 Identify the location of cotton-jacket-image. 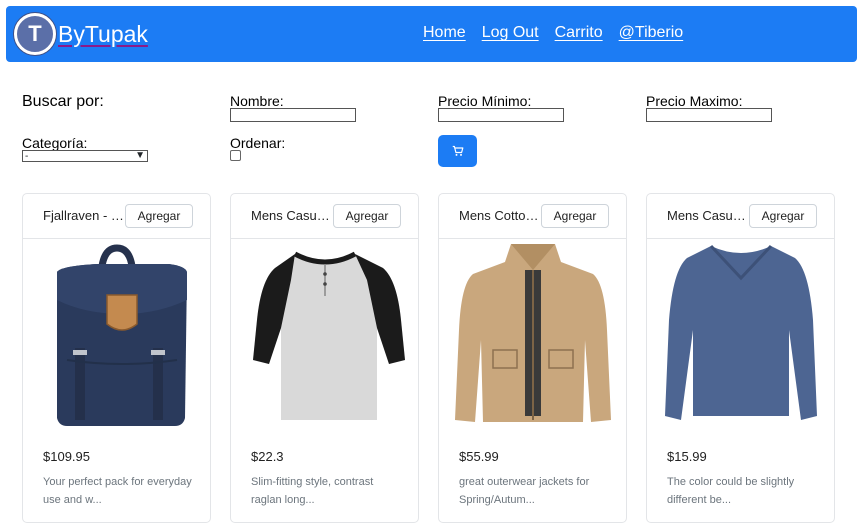
(533, 333).